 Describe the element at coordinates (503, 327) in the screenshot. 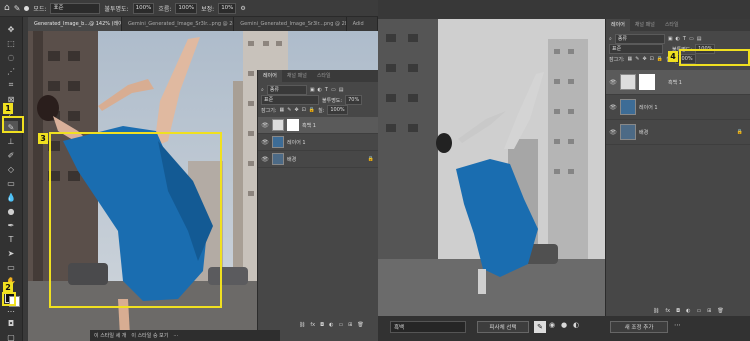

I see `select-subject-button: 피사체 선택` at that location.